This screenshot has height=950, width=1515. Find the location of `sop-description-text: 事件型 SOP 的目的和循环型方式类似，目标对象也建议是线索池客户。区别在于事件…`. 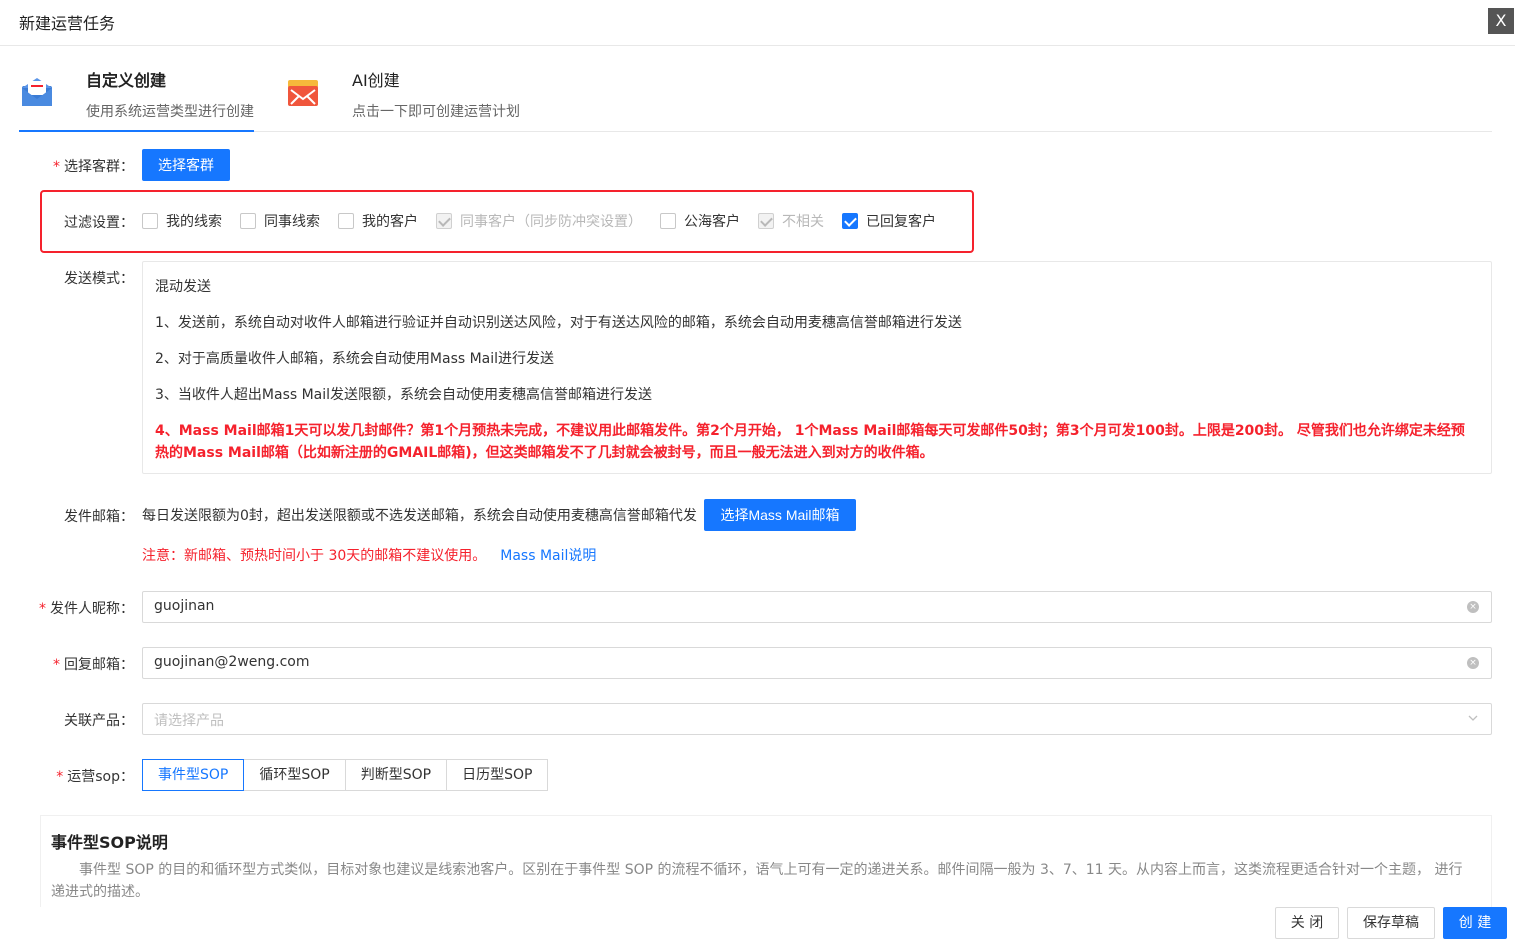

sop-description-text: 事件型 SOP 的目的和循环型方式类似，目标对象也建议是线索池客户。区别在于事件… is located at coordinates (757, 881).